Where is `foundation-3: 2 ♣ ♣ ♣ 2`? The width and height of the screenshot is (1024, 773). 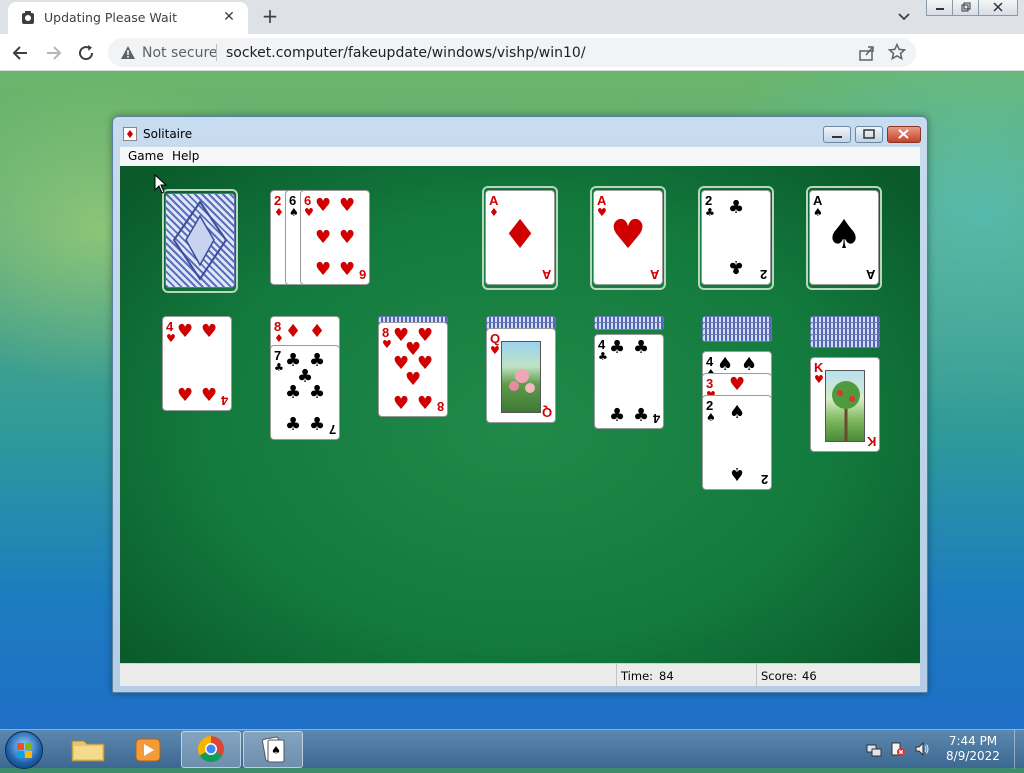 foundation-3: 2 ♣ ♣ ♣ 2 is located at coordinates (736, 238).